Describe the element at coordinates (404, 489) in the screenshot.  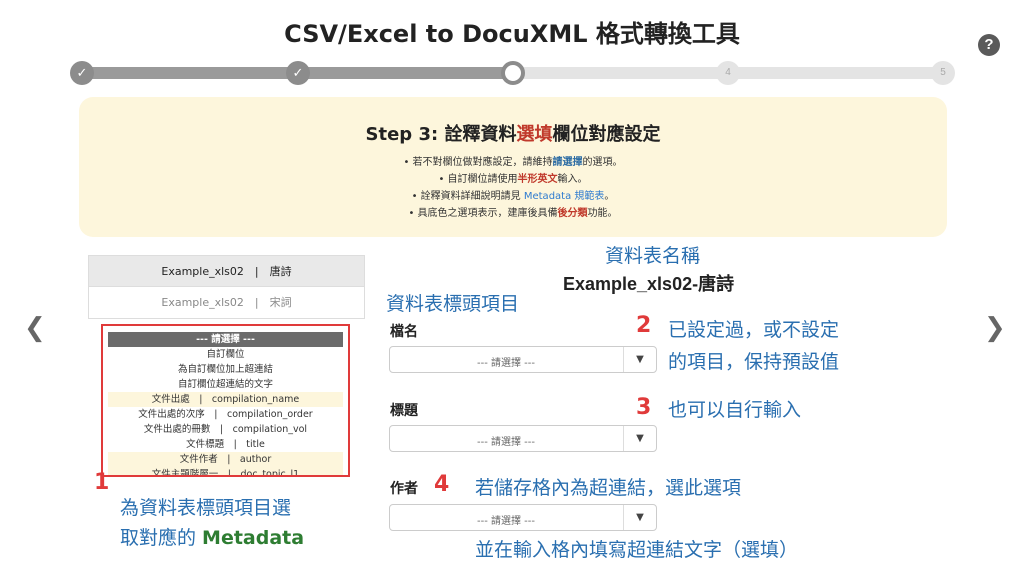
I see `field-label-author: 作者` at that location.